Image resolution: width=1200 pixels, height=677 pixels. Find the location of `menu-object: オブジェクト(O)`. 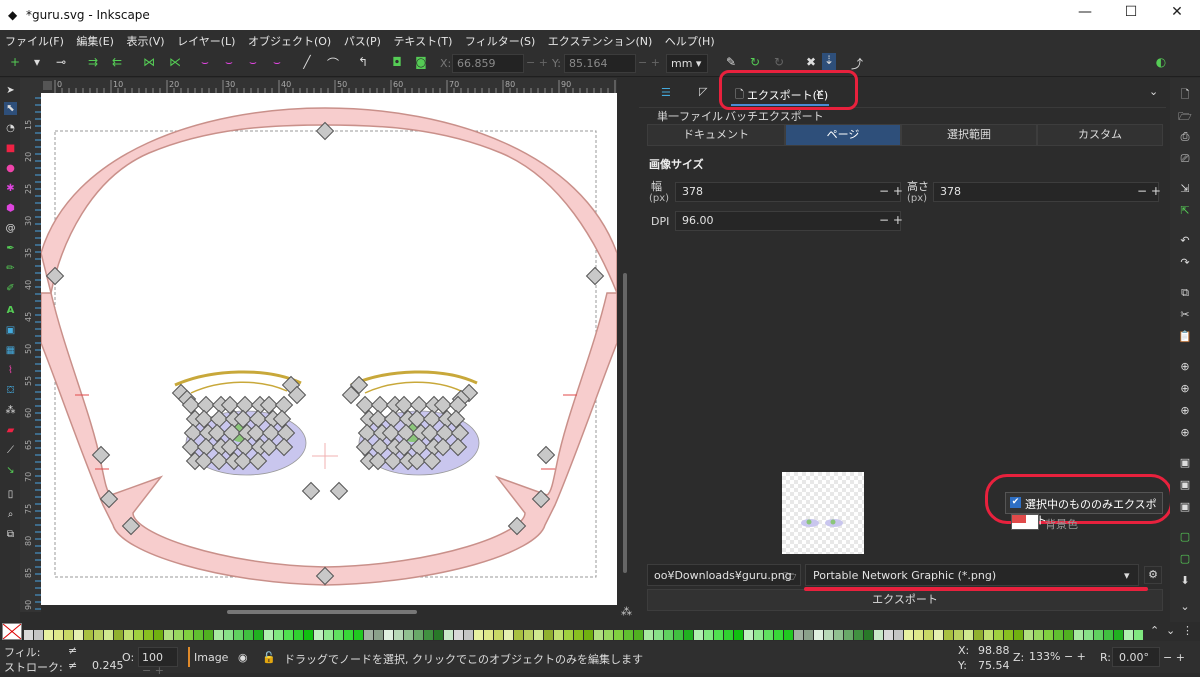

menu-object: オブジェクト(O) is located at coordinates (289, 39).